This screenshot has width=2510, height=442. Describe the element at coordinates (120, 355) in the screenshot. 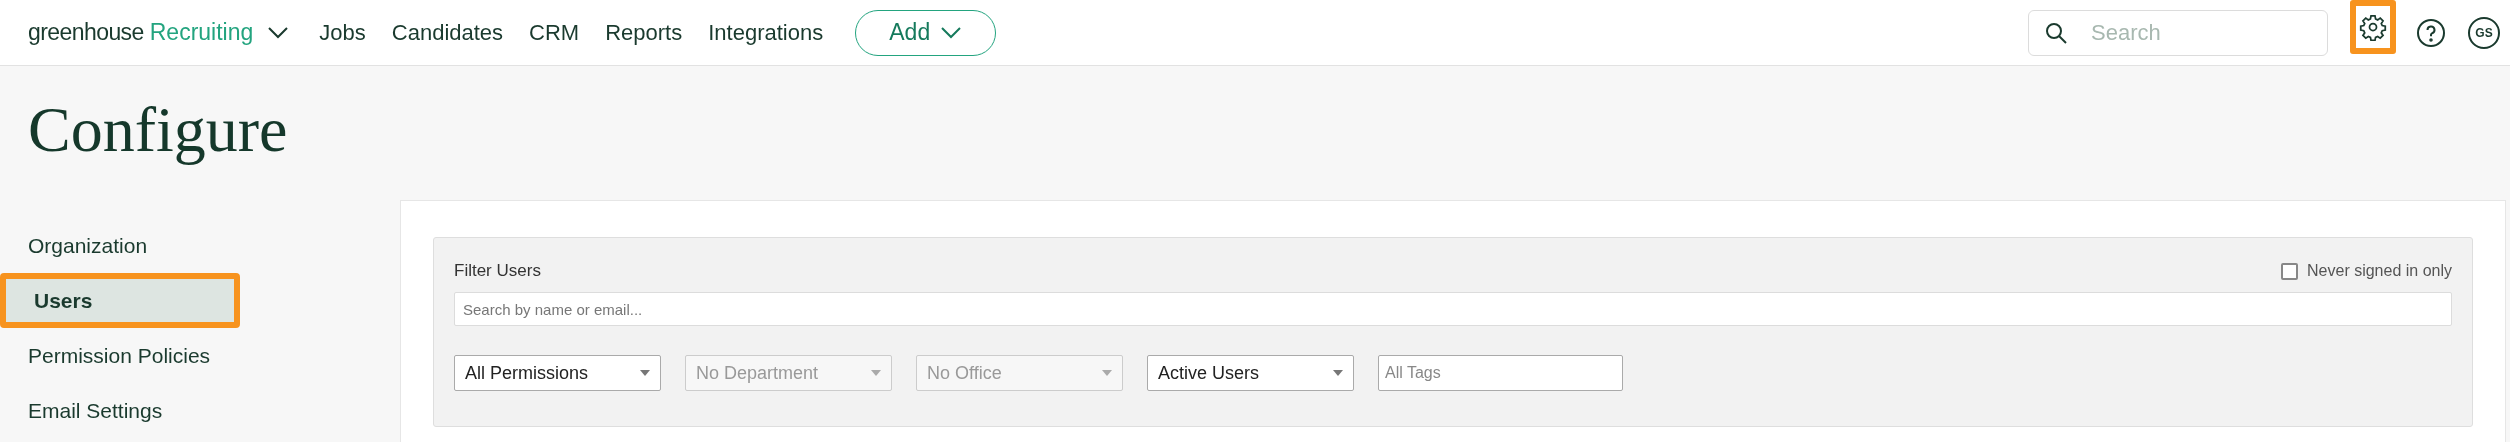

I see `sidebar-item: Permission Policies` at that location.